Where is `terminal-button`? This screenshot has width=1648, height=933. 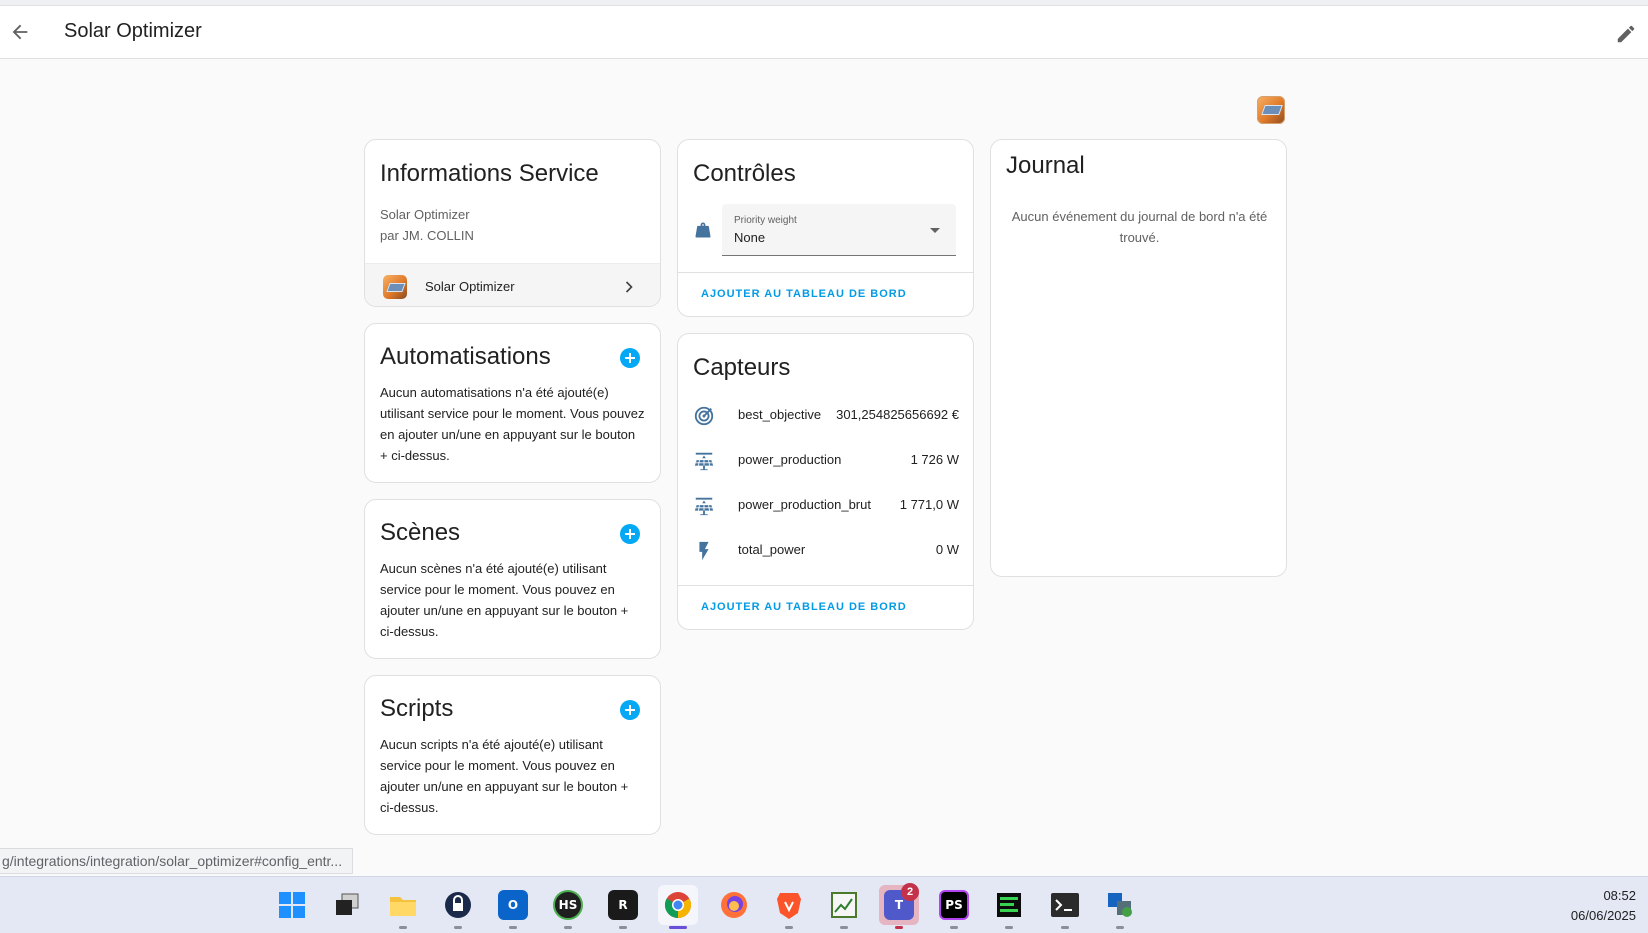 terminal-button is located at coordinates (1065, 907).